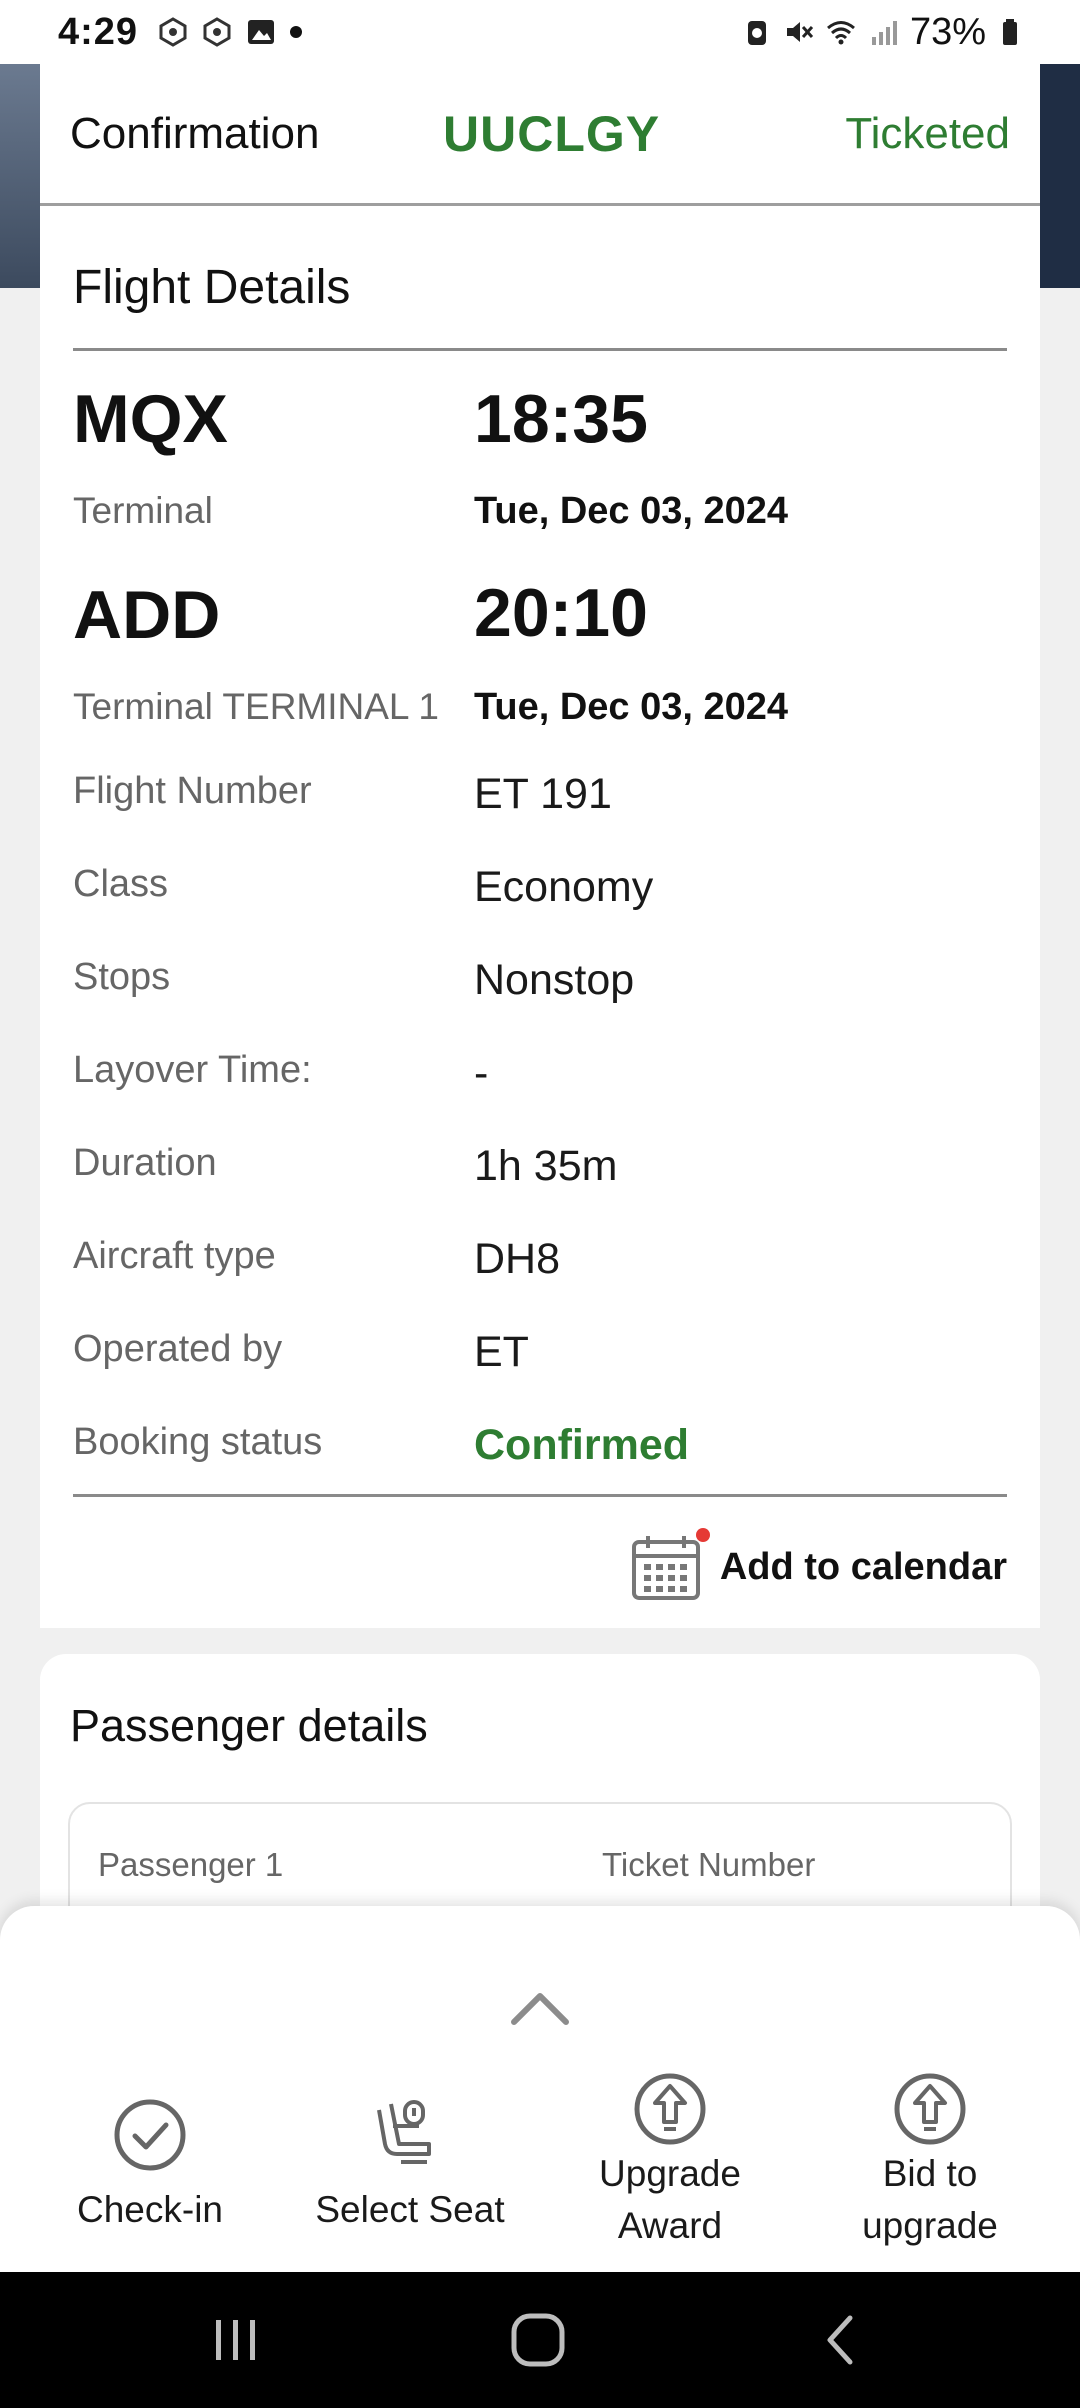 The image size is (1080, 2408). I want to click on detail-label: Layover Time:, so click(192, 1070).